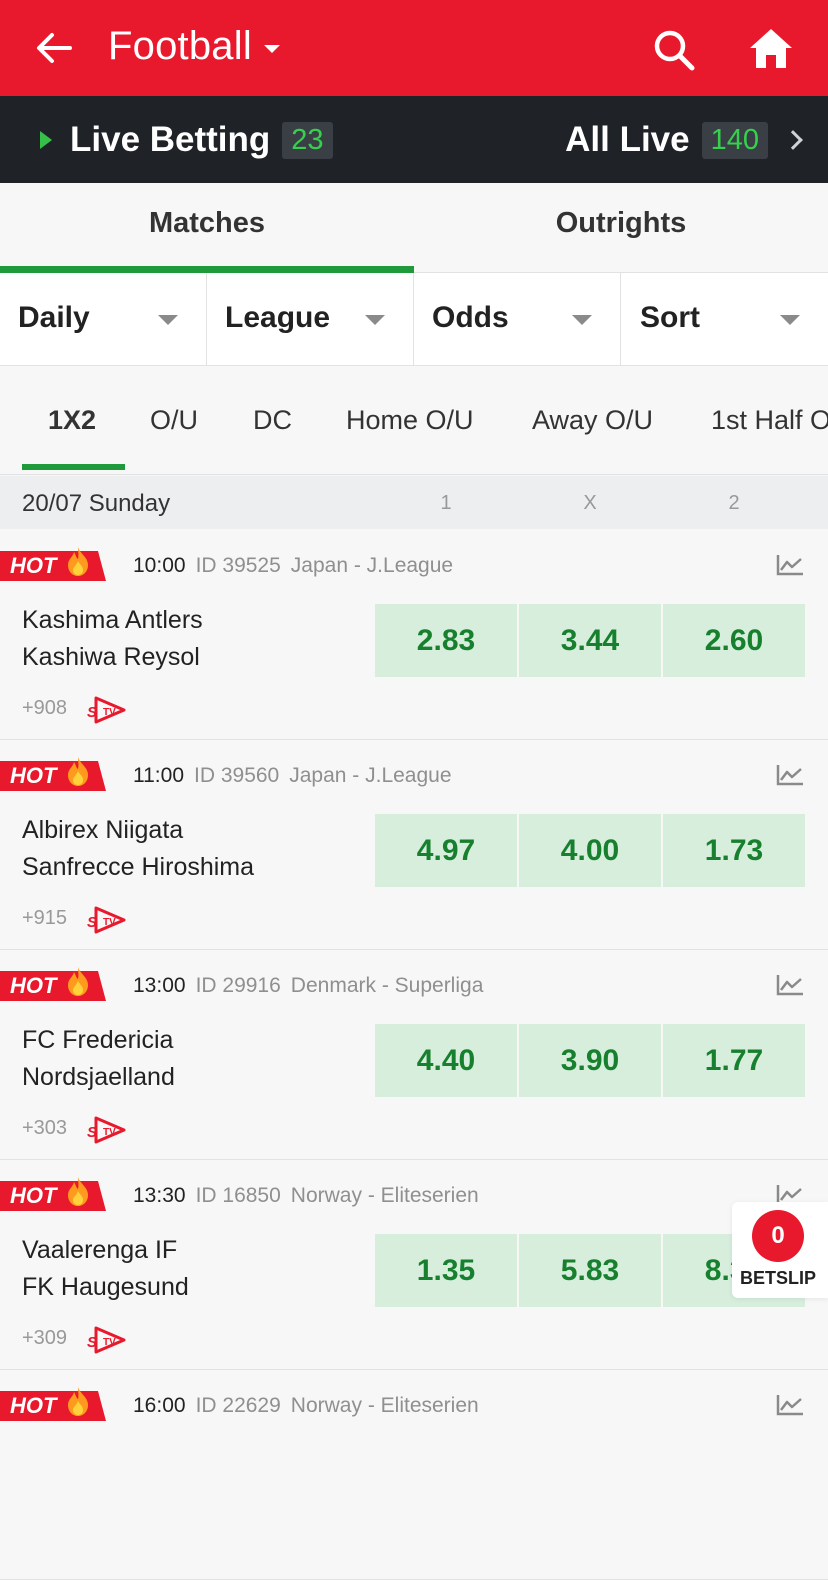  I want to click on betslip-button: 0 BETSLIP, so click(780, 1250).